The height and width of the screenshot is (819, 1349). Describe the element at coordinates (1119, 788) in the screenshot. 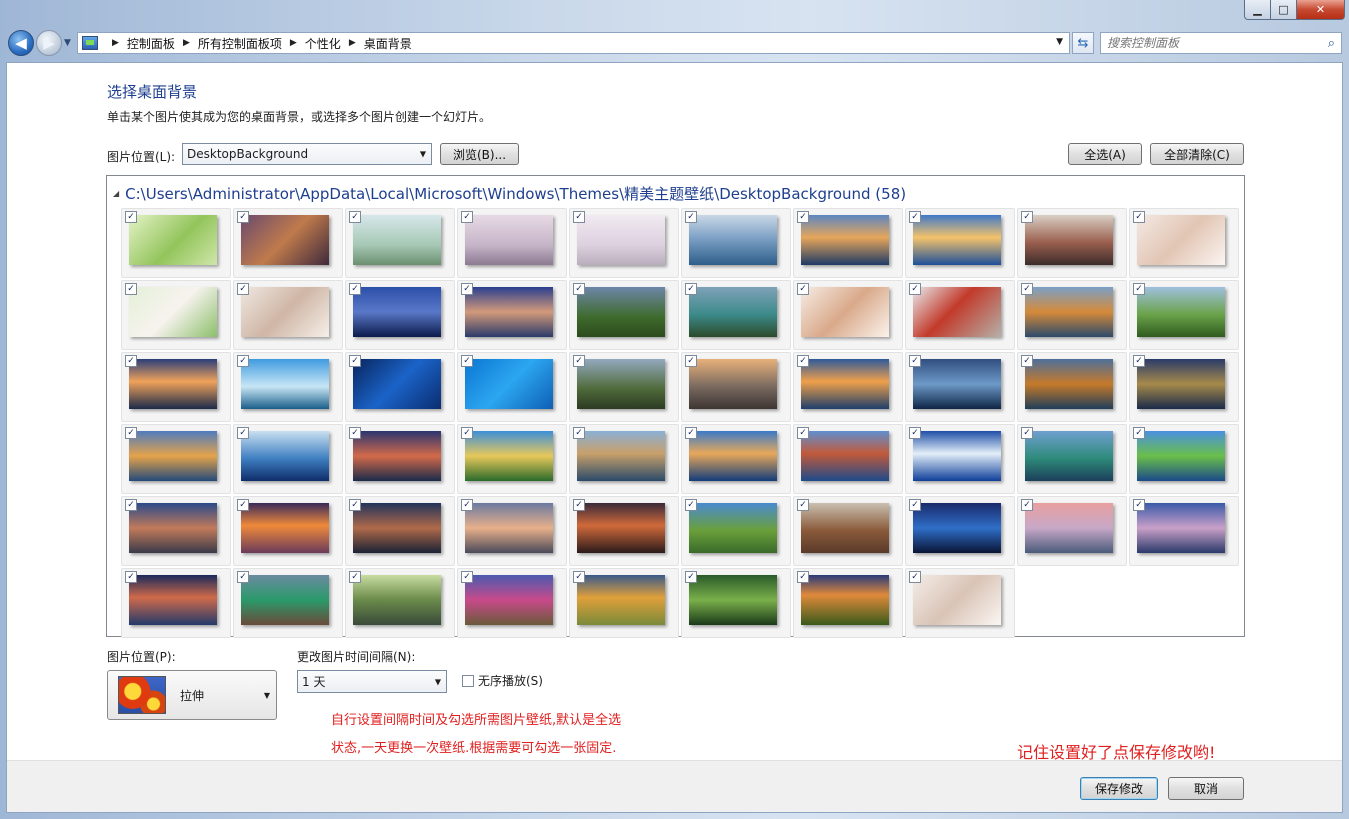

I see `save-changes-button: 保存修改` at that location.